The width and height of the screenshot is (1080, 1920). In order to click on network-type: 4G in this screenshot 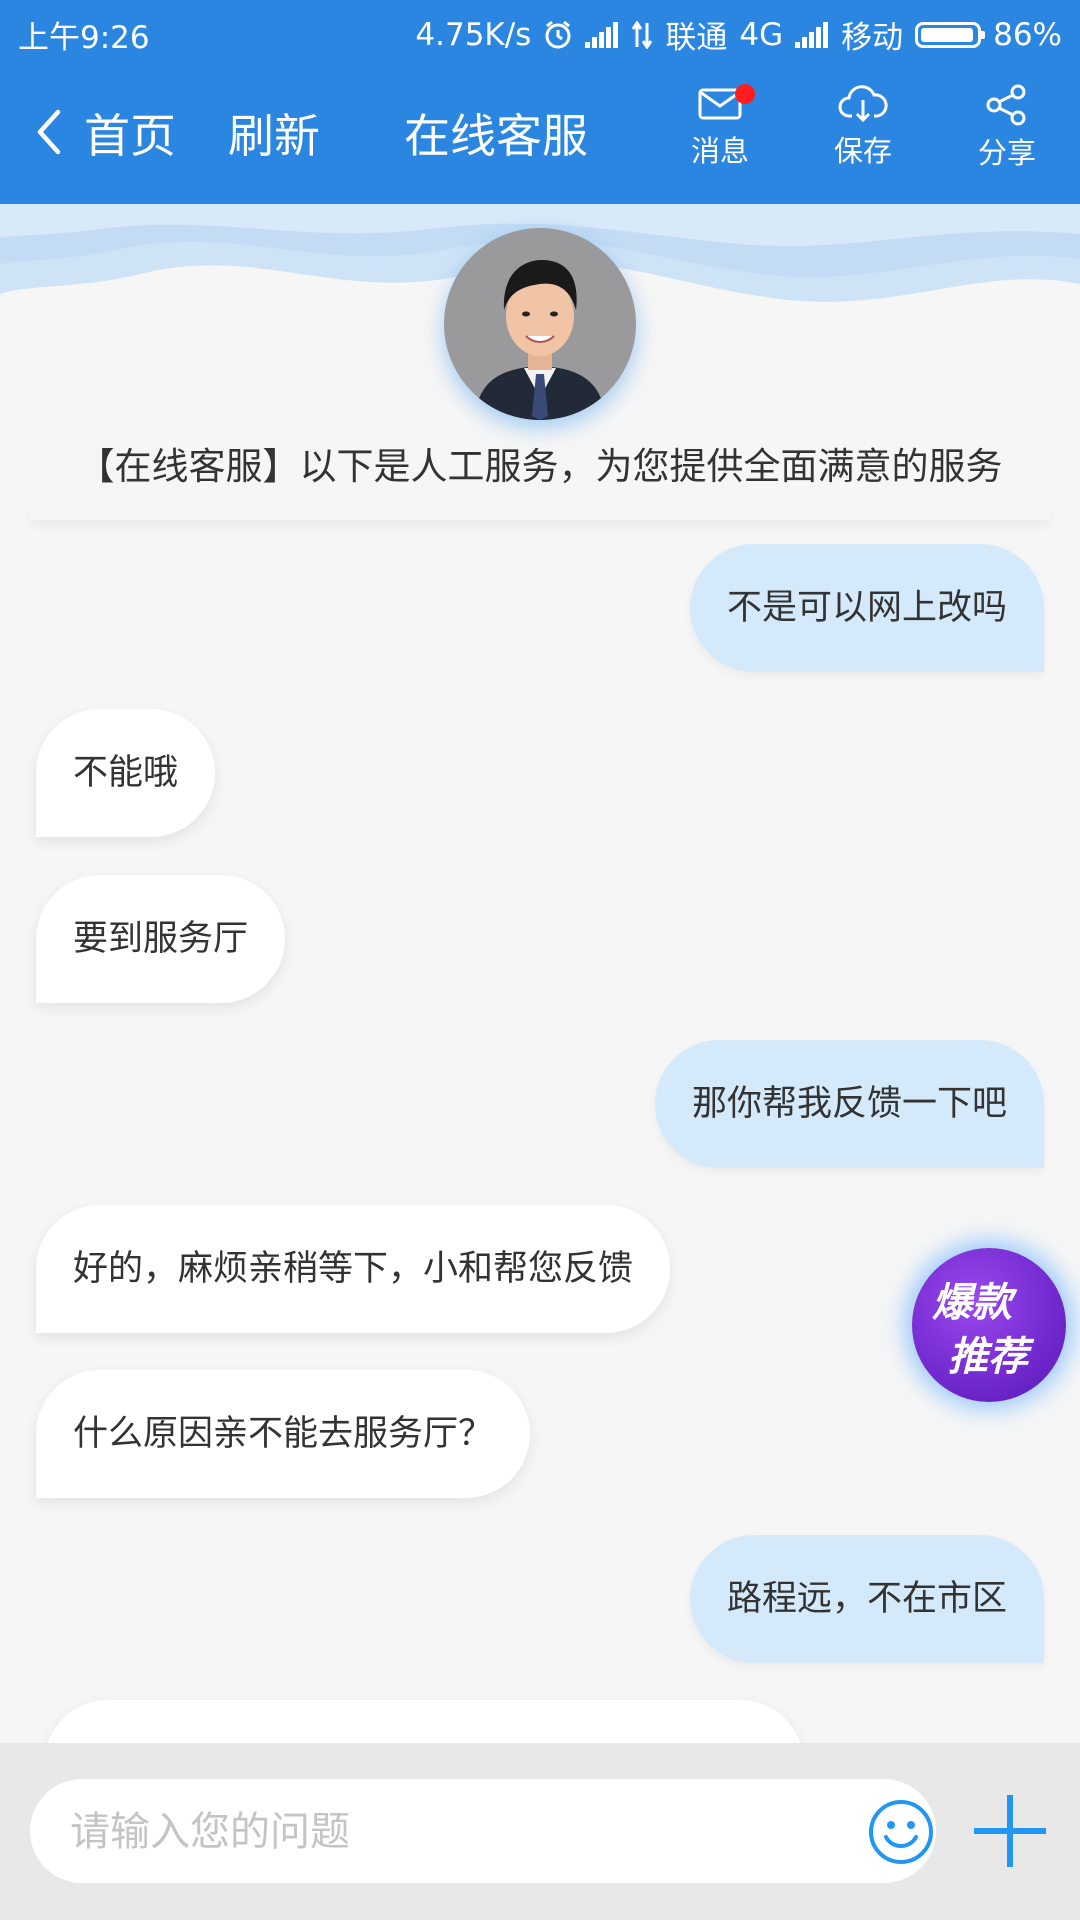, I will do `click(761, 34)`.